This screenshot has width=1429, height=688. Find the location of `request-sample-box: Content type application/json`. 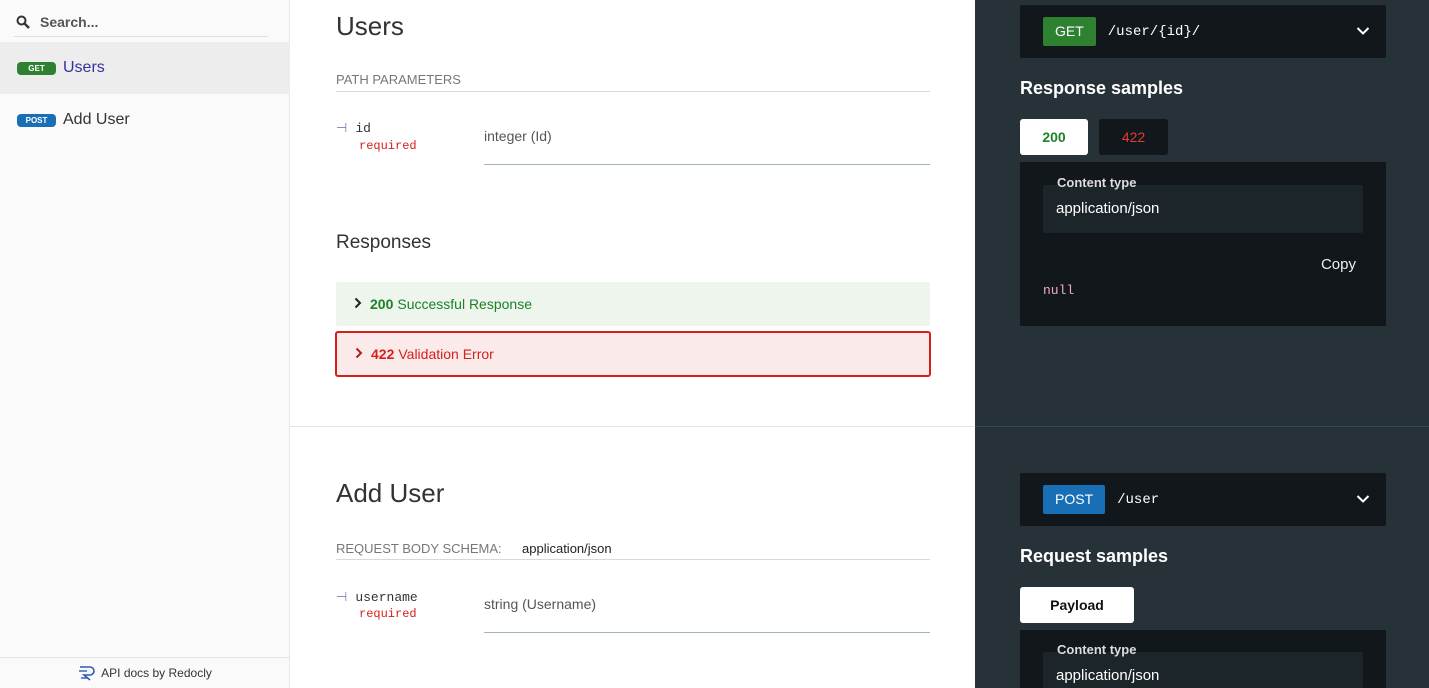

request-sample-box: Content type application/json is located at coordinates (1203, 659).